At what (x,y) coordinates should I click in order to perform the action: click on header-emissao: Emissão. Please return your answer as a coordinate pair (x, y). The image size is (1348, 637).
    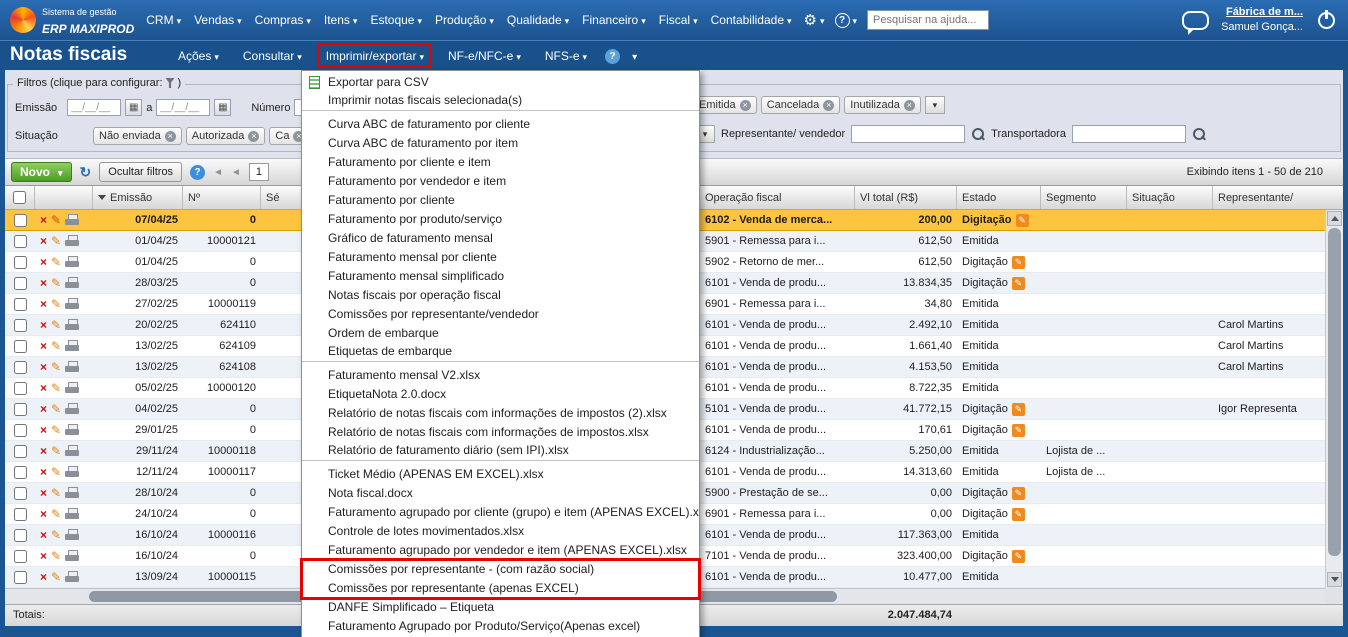
    Looking at the image, I should click on (138, 197).